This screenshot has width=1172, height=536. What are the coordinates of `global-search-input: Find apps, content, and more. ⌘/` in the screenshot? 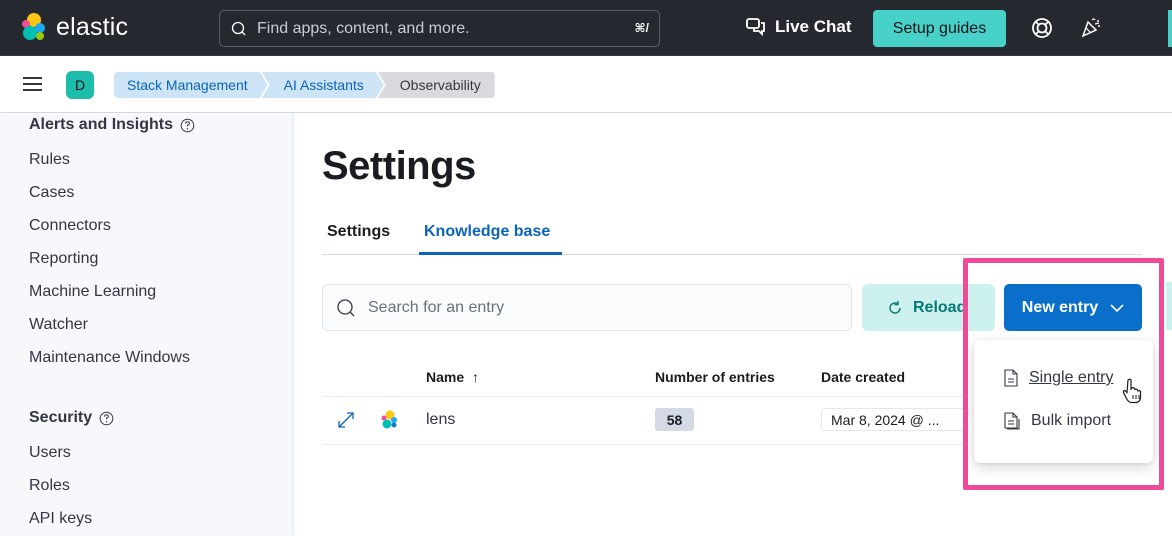 It's located at (439, 28).